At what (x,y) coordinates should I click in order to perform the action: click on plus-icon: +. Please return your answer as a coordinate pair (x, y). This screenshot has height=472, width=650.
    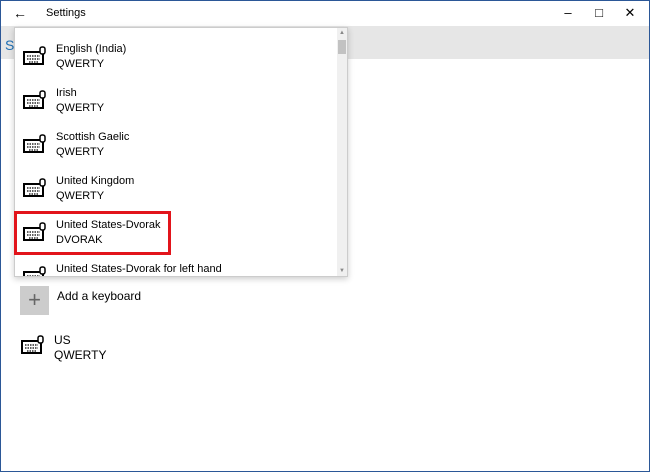
    Looking at the image, I should click on (34, 299).